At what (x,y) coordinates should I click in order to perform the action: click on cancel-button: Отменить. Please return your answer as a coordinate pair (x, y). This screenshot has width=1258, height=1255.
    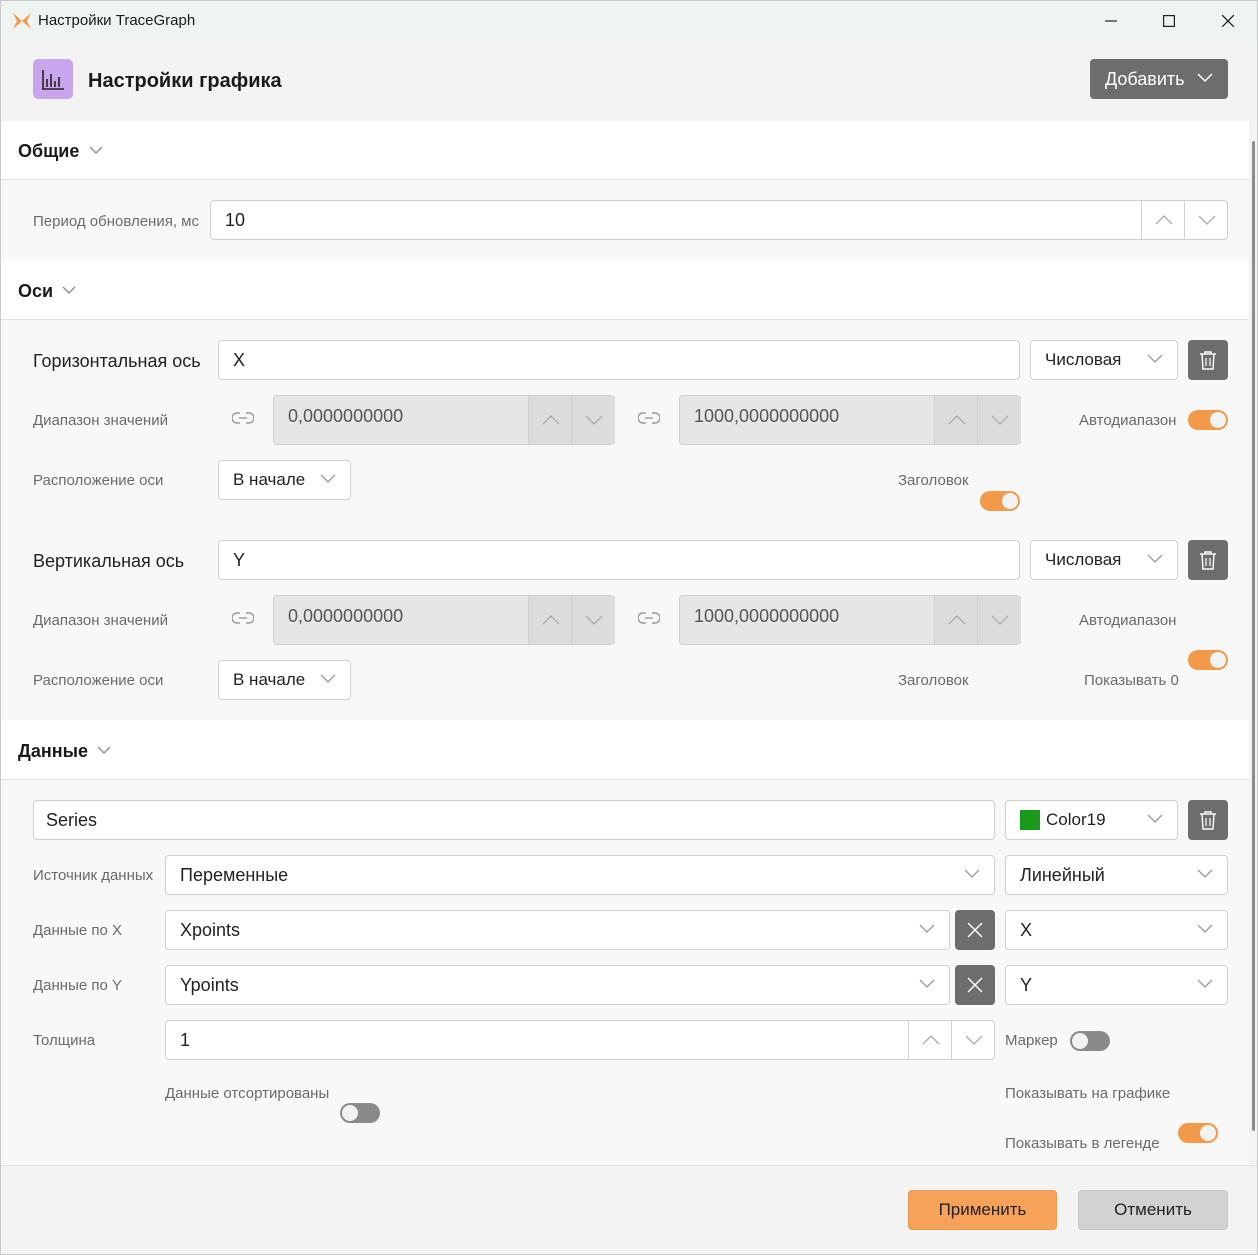
    Looking at the image, I should click on (1153, 1210).